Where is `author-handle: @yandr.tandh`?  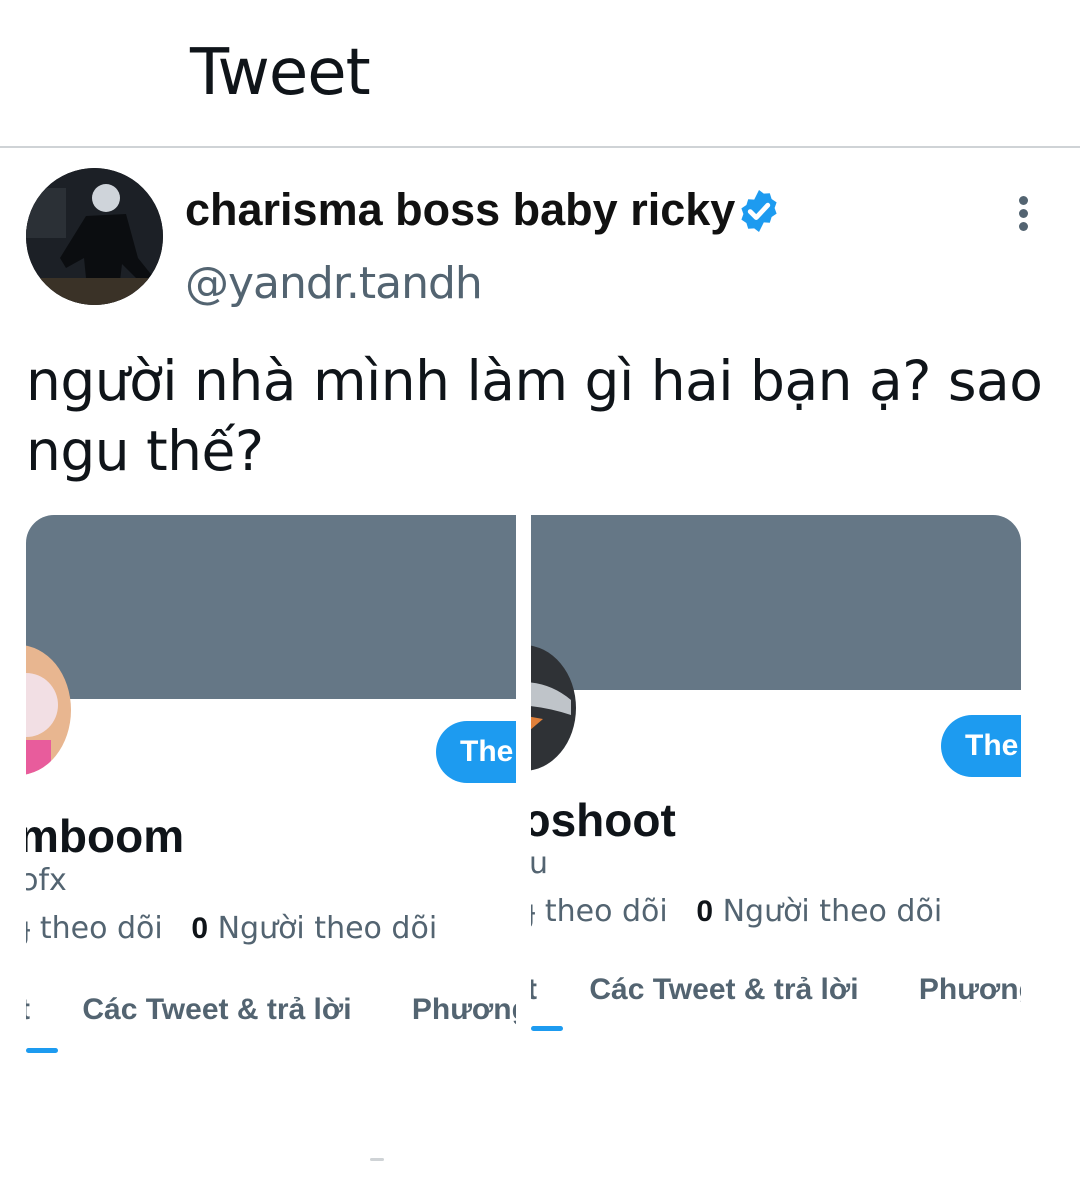 author-handle: @yandr.tandh is located at coordinates (334, 283).